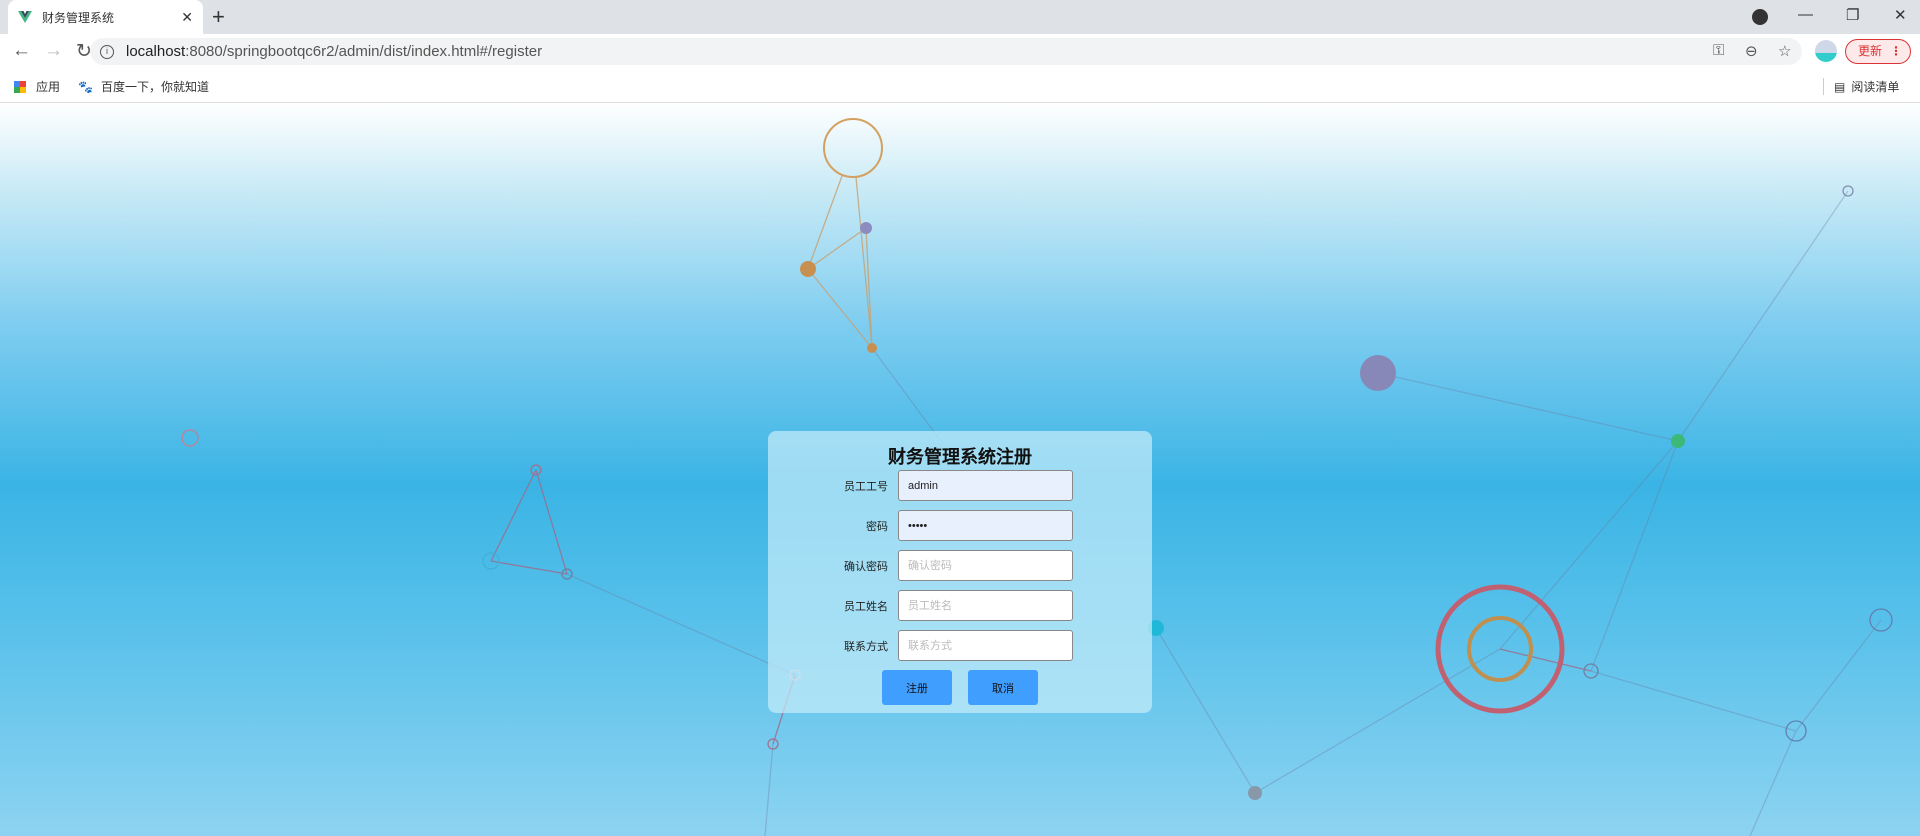 The image size is (1920, 836). I want to click on employee-name-input, so click(985, 605).